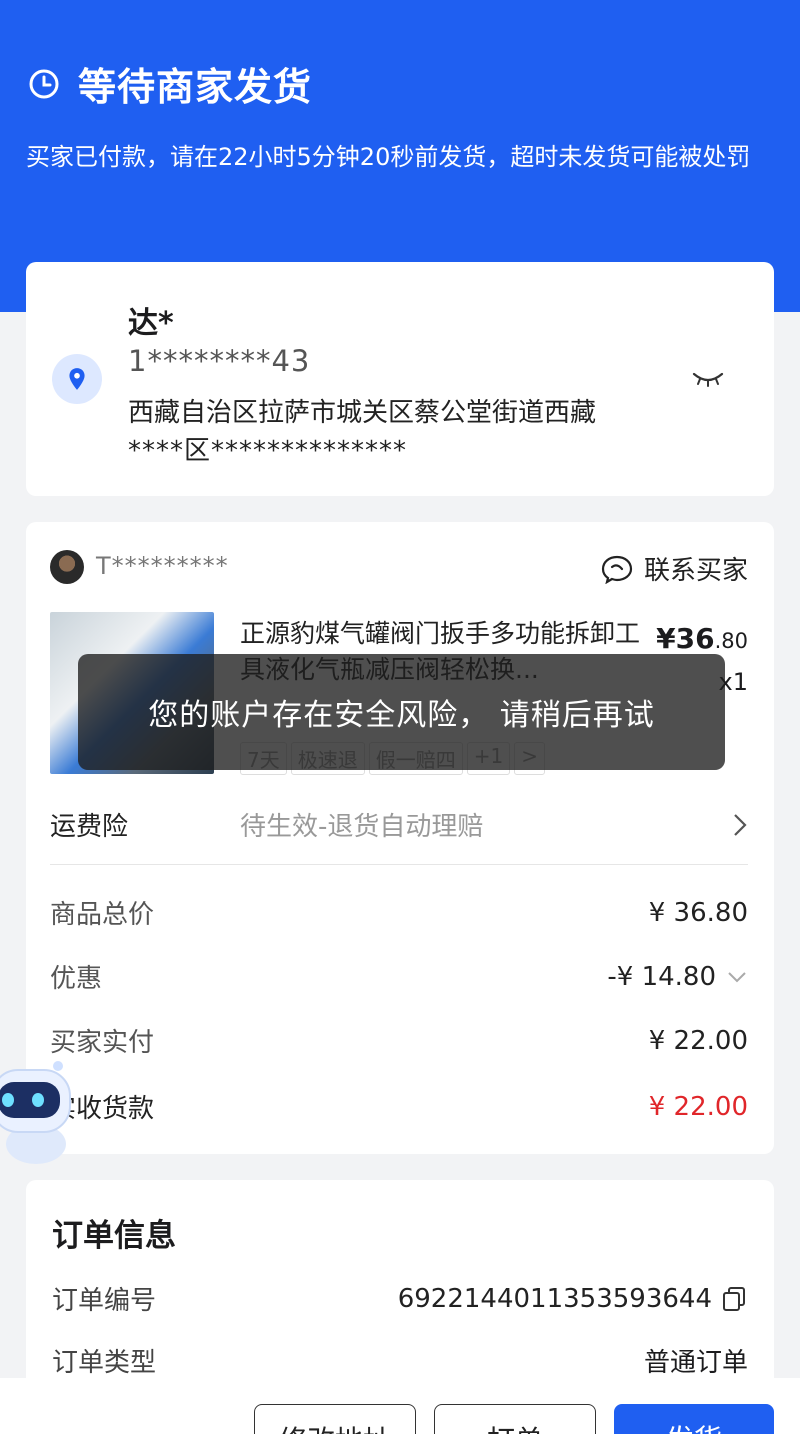 The width and height of the screenshot is (800, 1434). What do you see at coordinates (77, 379) in the screenshot?
I see `location-pin-icon` at bounding box center [77, 379].